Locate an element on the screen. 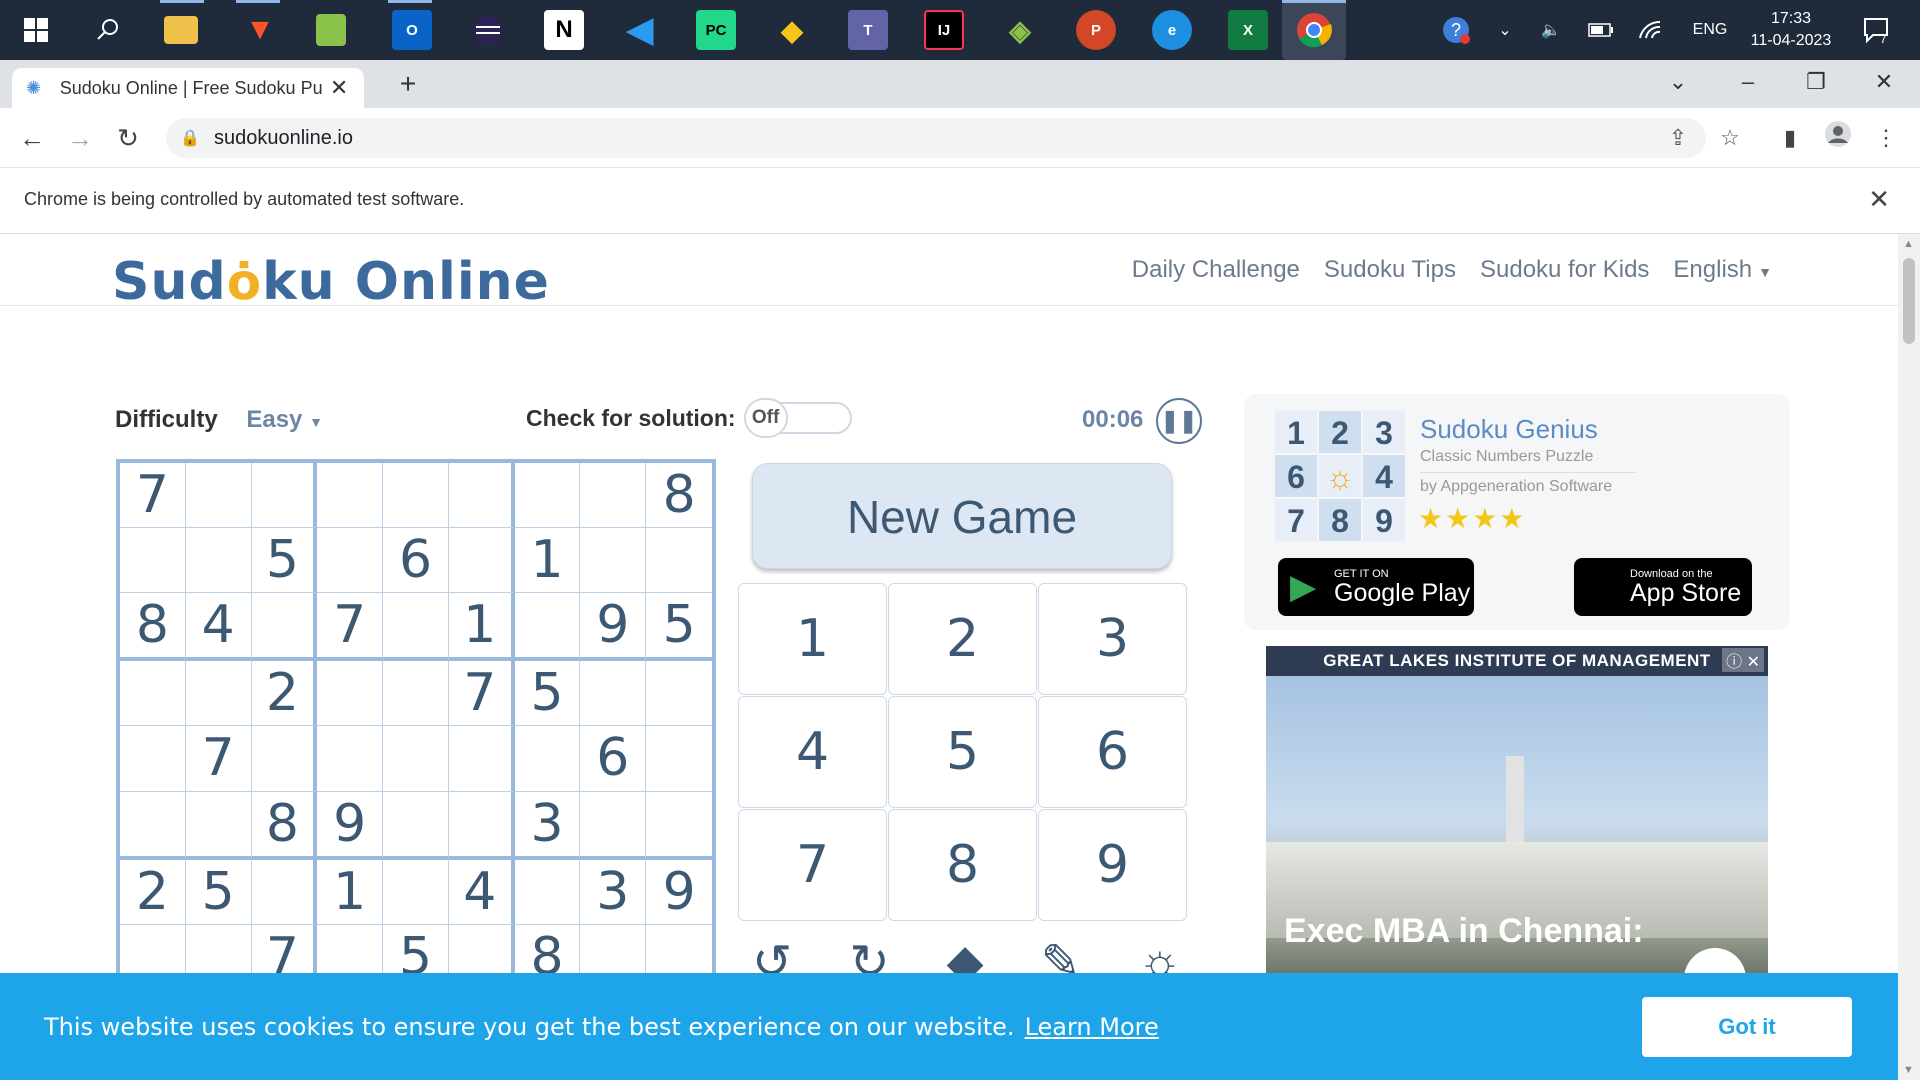  numpad-key: 8 is located at coordinates (962, 865).